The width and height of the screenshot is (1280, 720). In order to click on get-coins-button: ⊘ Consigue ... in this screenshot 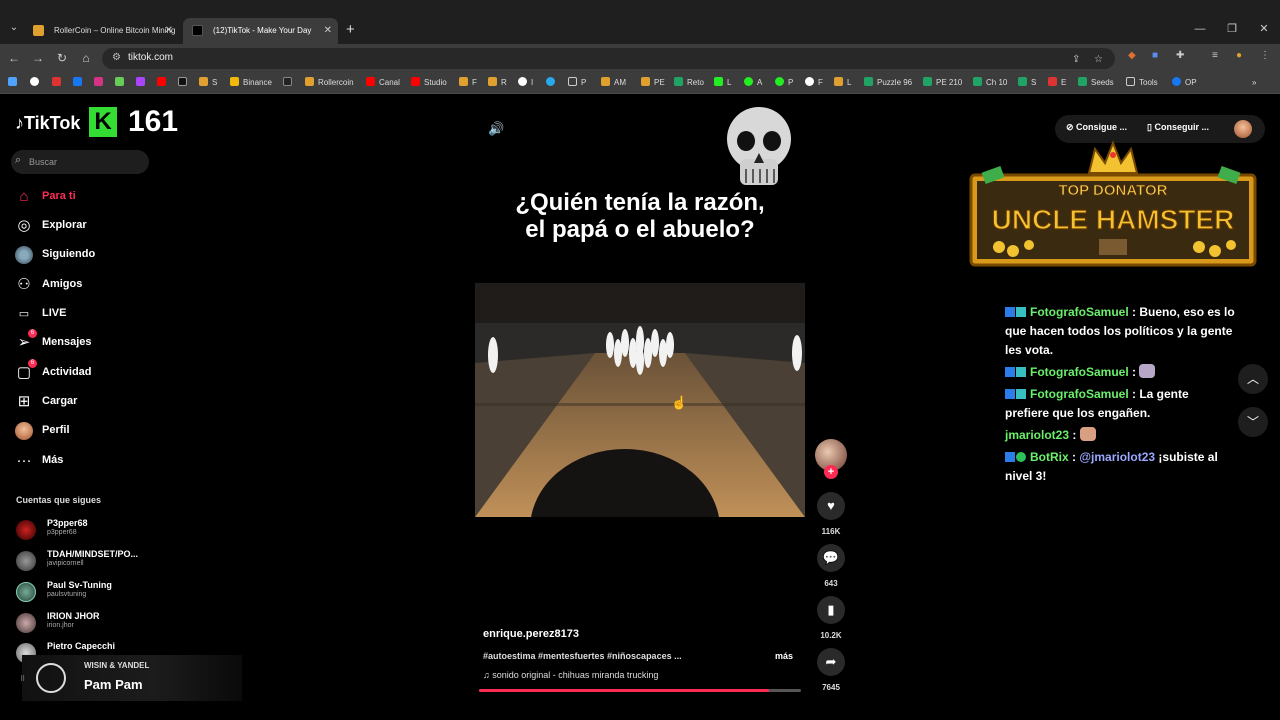, I will do `click(1096, 127)`.